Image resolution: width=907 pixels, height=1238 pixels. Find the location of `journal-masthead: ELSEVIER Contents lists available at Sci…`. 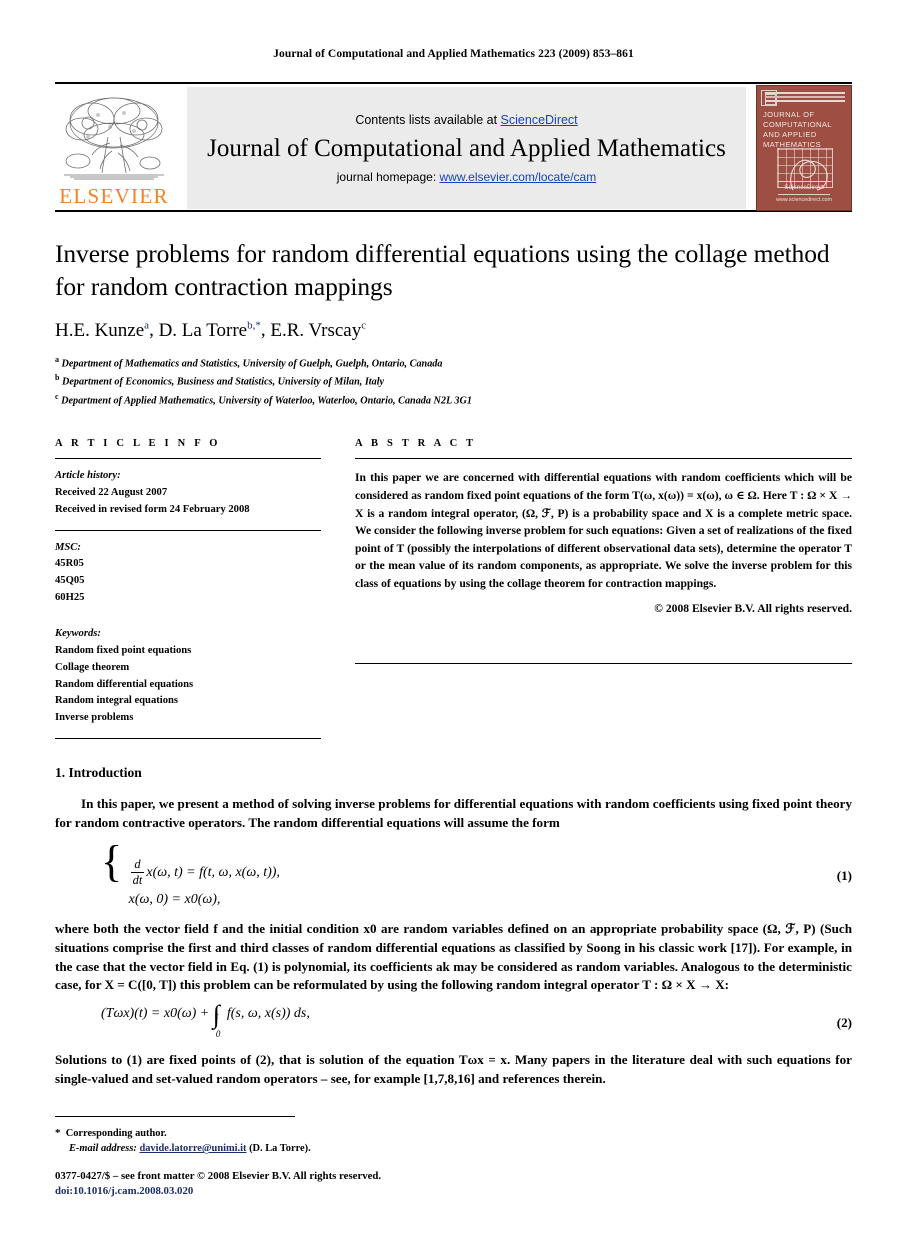

journal-masthead: ELSEVIER Contents lists available at Sci… is located at coordinates (453, 146).